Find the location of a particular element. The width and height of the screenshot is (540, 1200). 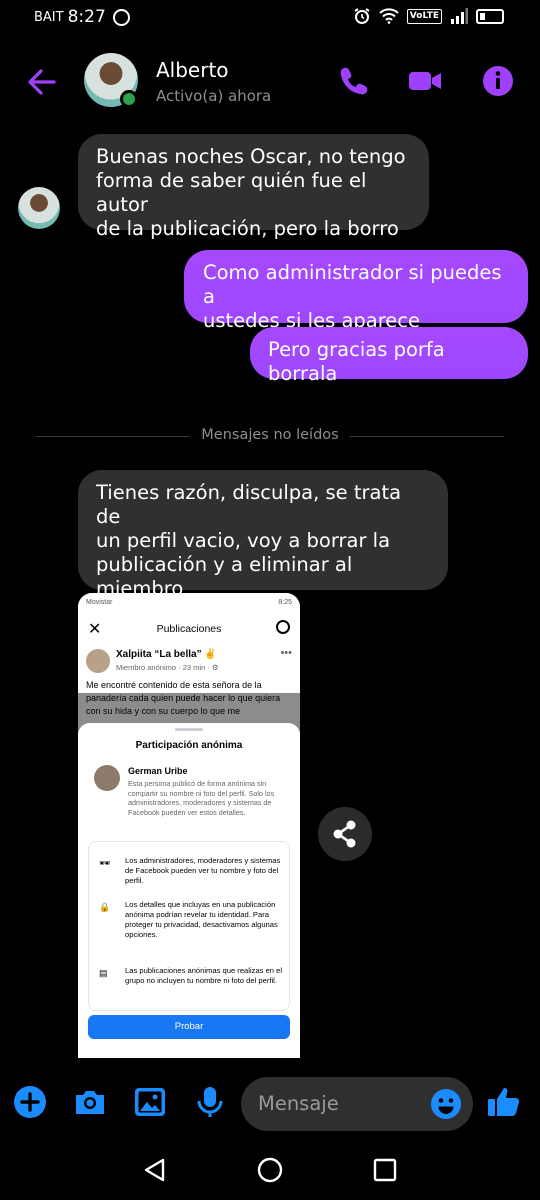

home-icon is located at coordinates (270, 1170).